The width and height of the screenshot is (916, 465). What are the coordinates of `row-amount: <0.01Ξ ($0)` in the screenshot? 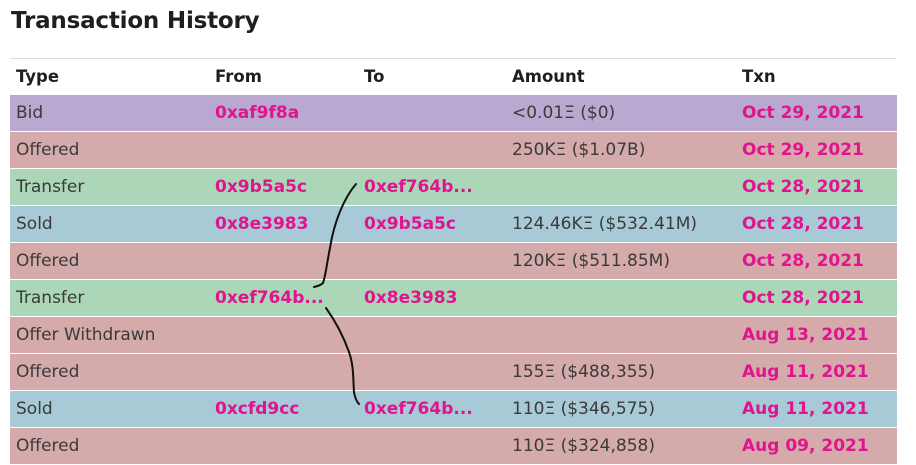 It's located at (564, 113).